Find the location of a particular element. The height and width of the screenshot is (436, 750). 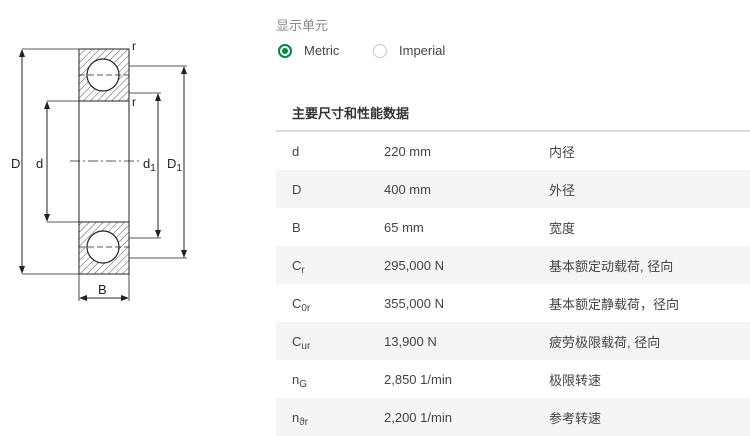

row-description: 内径 is located at coordinates (562, 152).